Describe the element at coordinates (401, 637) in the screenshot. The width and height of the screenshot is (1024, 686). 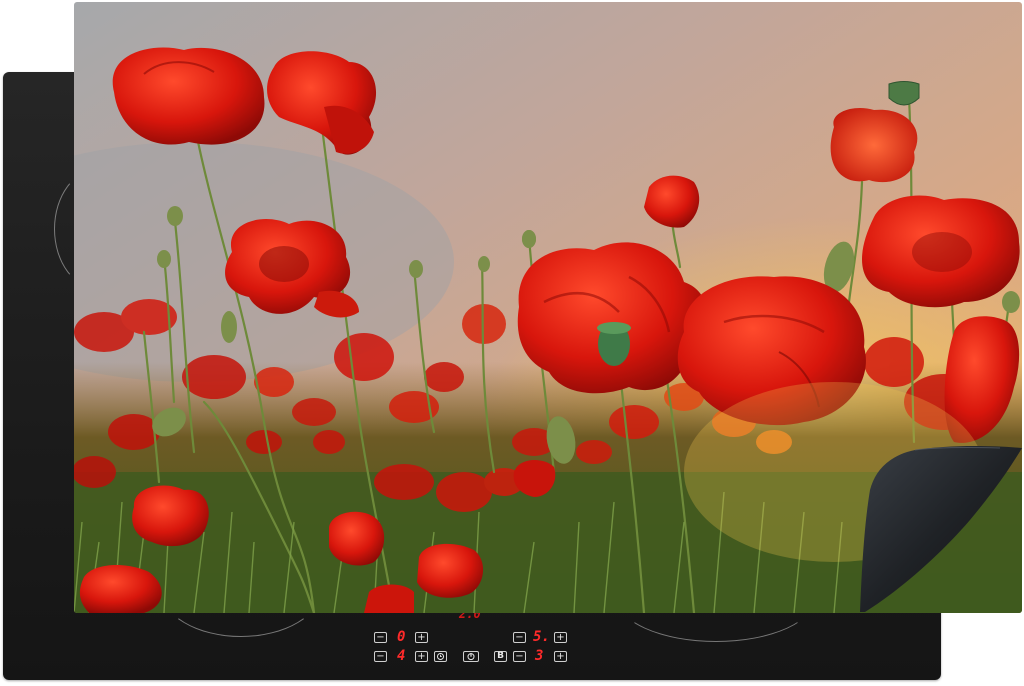
I see `left-zone-readout: 0` at that location.